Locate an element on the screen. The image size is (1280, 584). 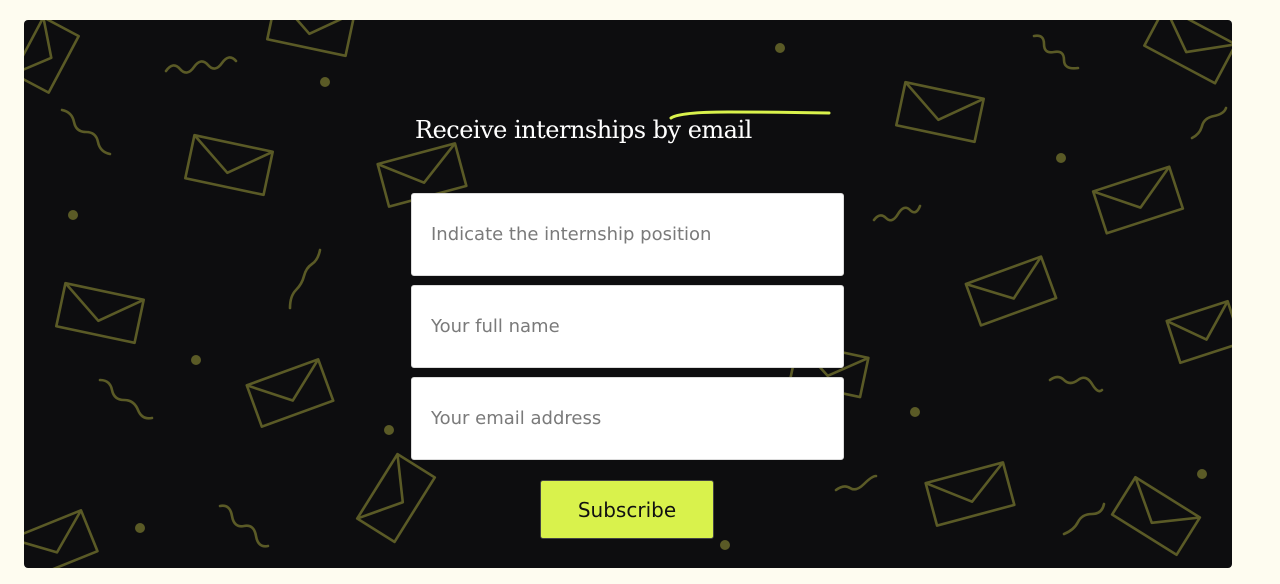
newsletter-heading: Receive internships by email is located at coordinates (583, 130).